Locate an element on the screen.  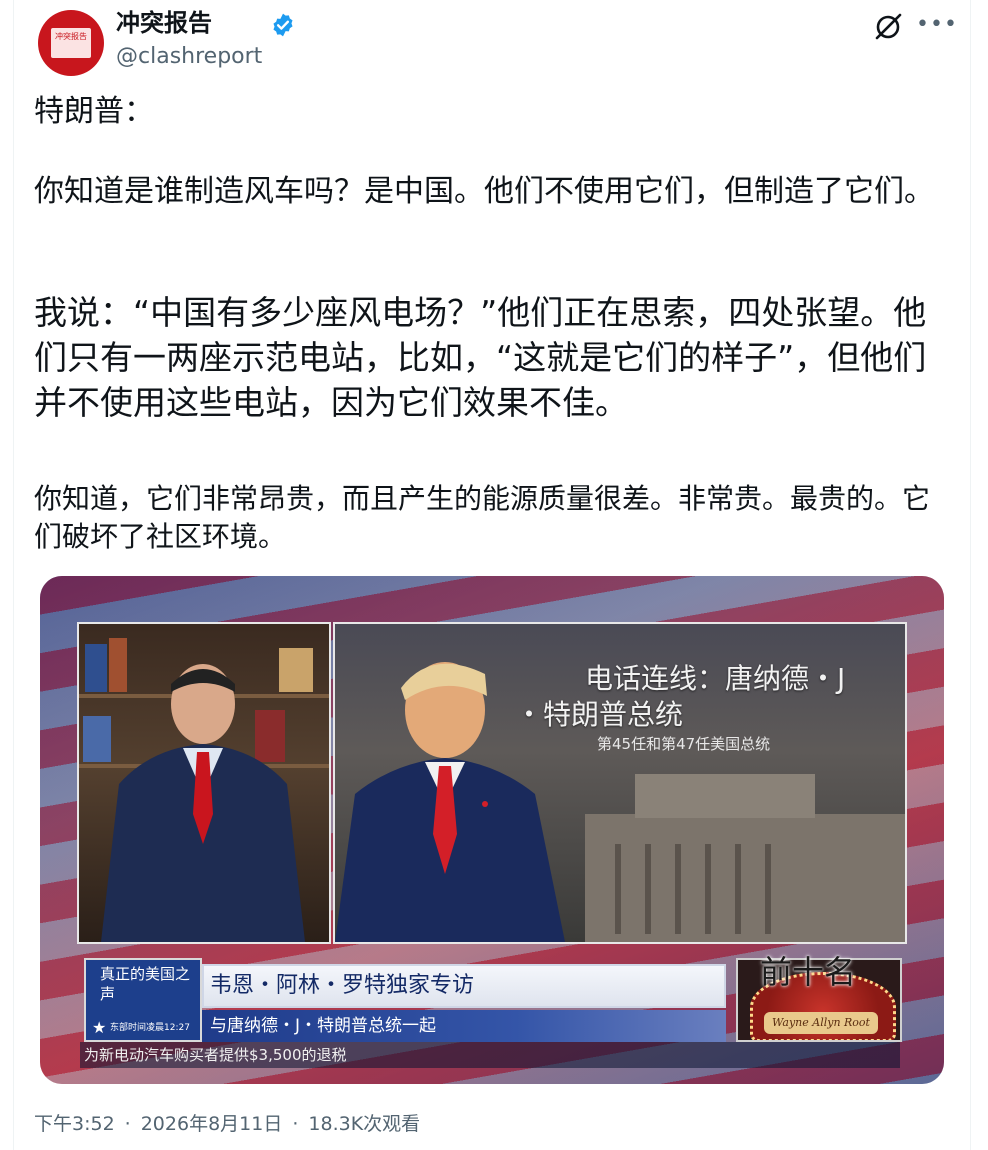
view-count: 18.3K次观看 is located at coordinates (364, 1124).